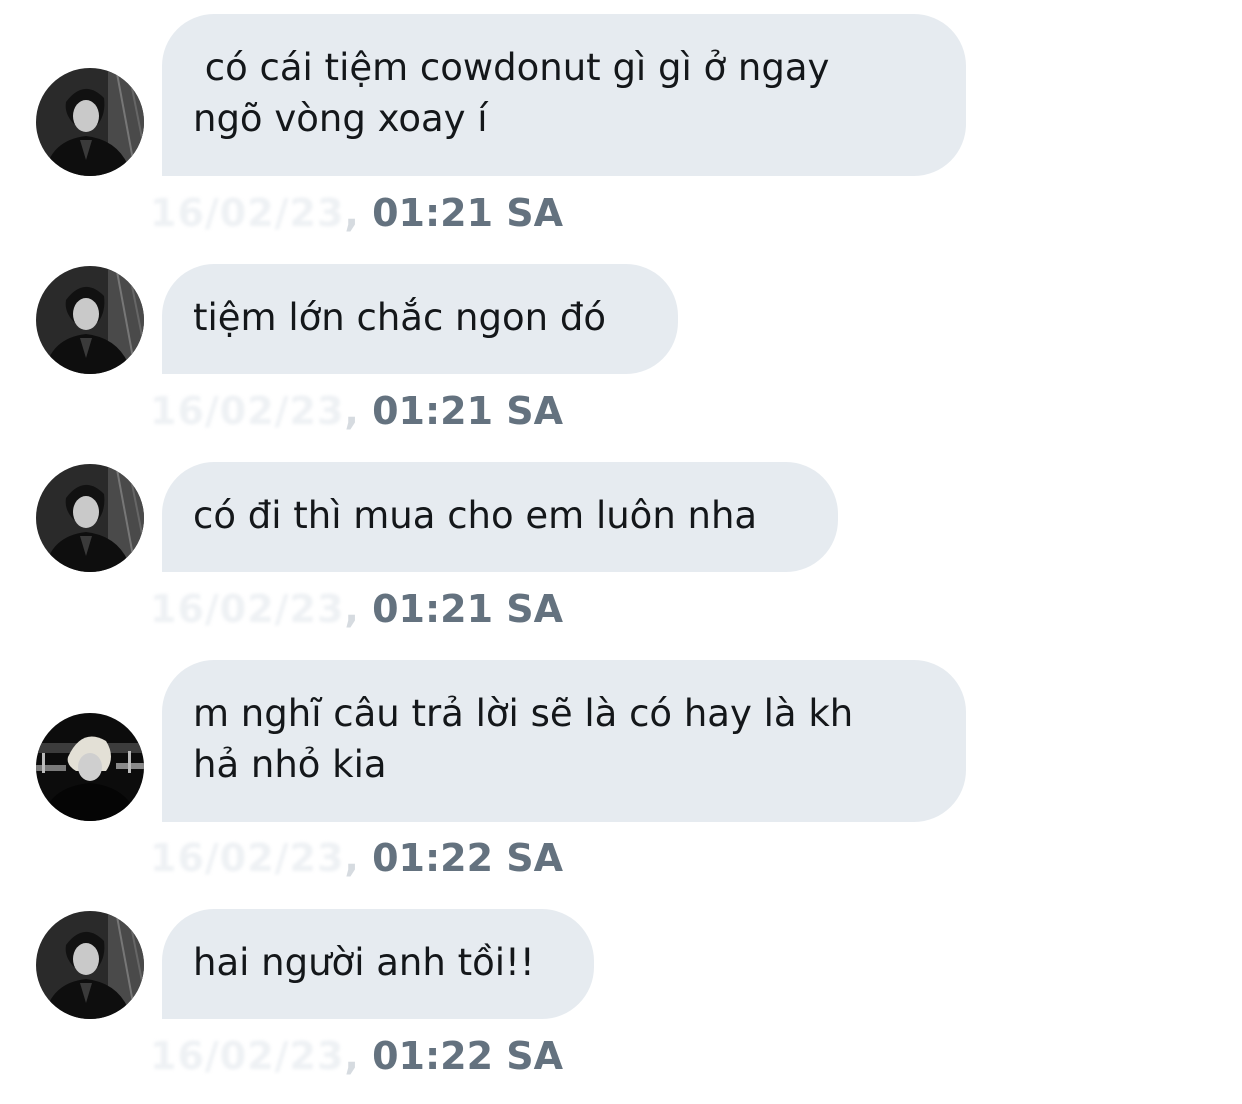 The width and height of the screenshot is (1242, 1104). I want to click on message-text-line: tiệm lớn chắc ngon đó, so click(399, 317).